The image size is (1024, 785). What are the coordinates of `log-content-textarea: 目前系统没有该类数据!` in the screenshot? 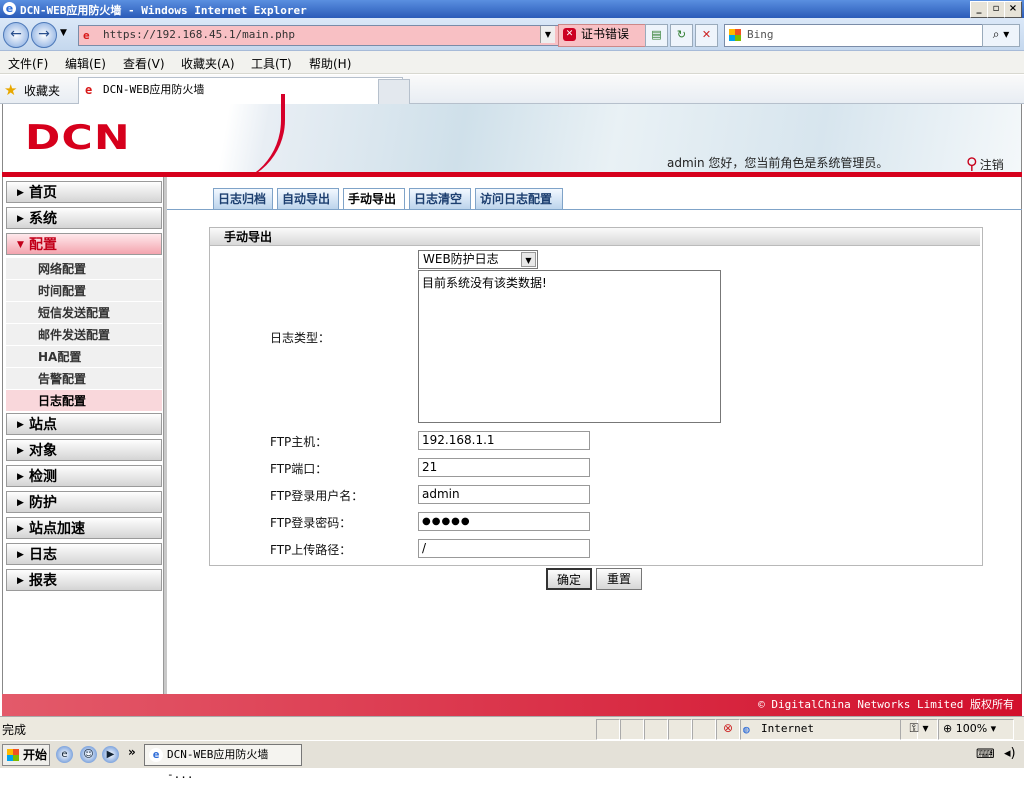 It's located at (569, 346).